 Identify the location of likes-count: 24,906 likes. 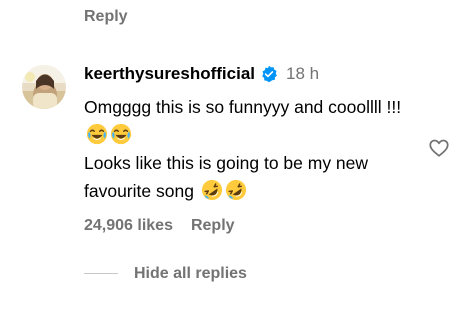
(128, 226).